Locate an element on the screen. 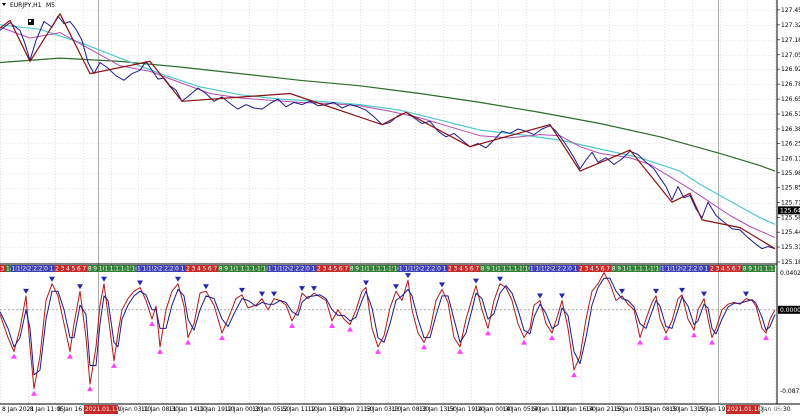 The image size is (800, 416). cursor-icon is located at coordinates (31, 22).